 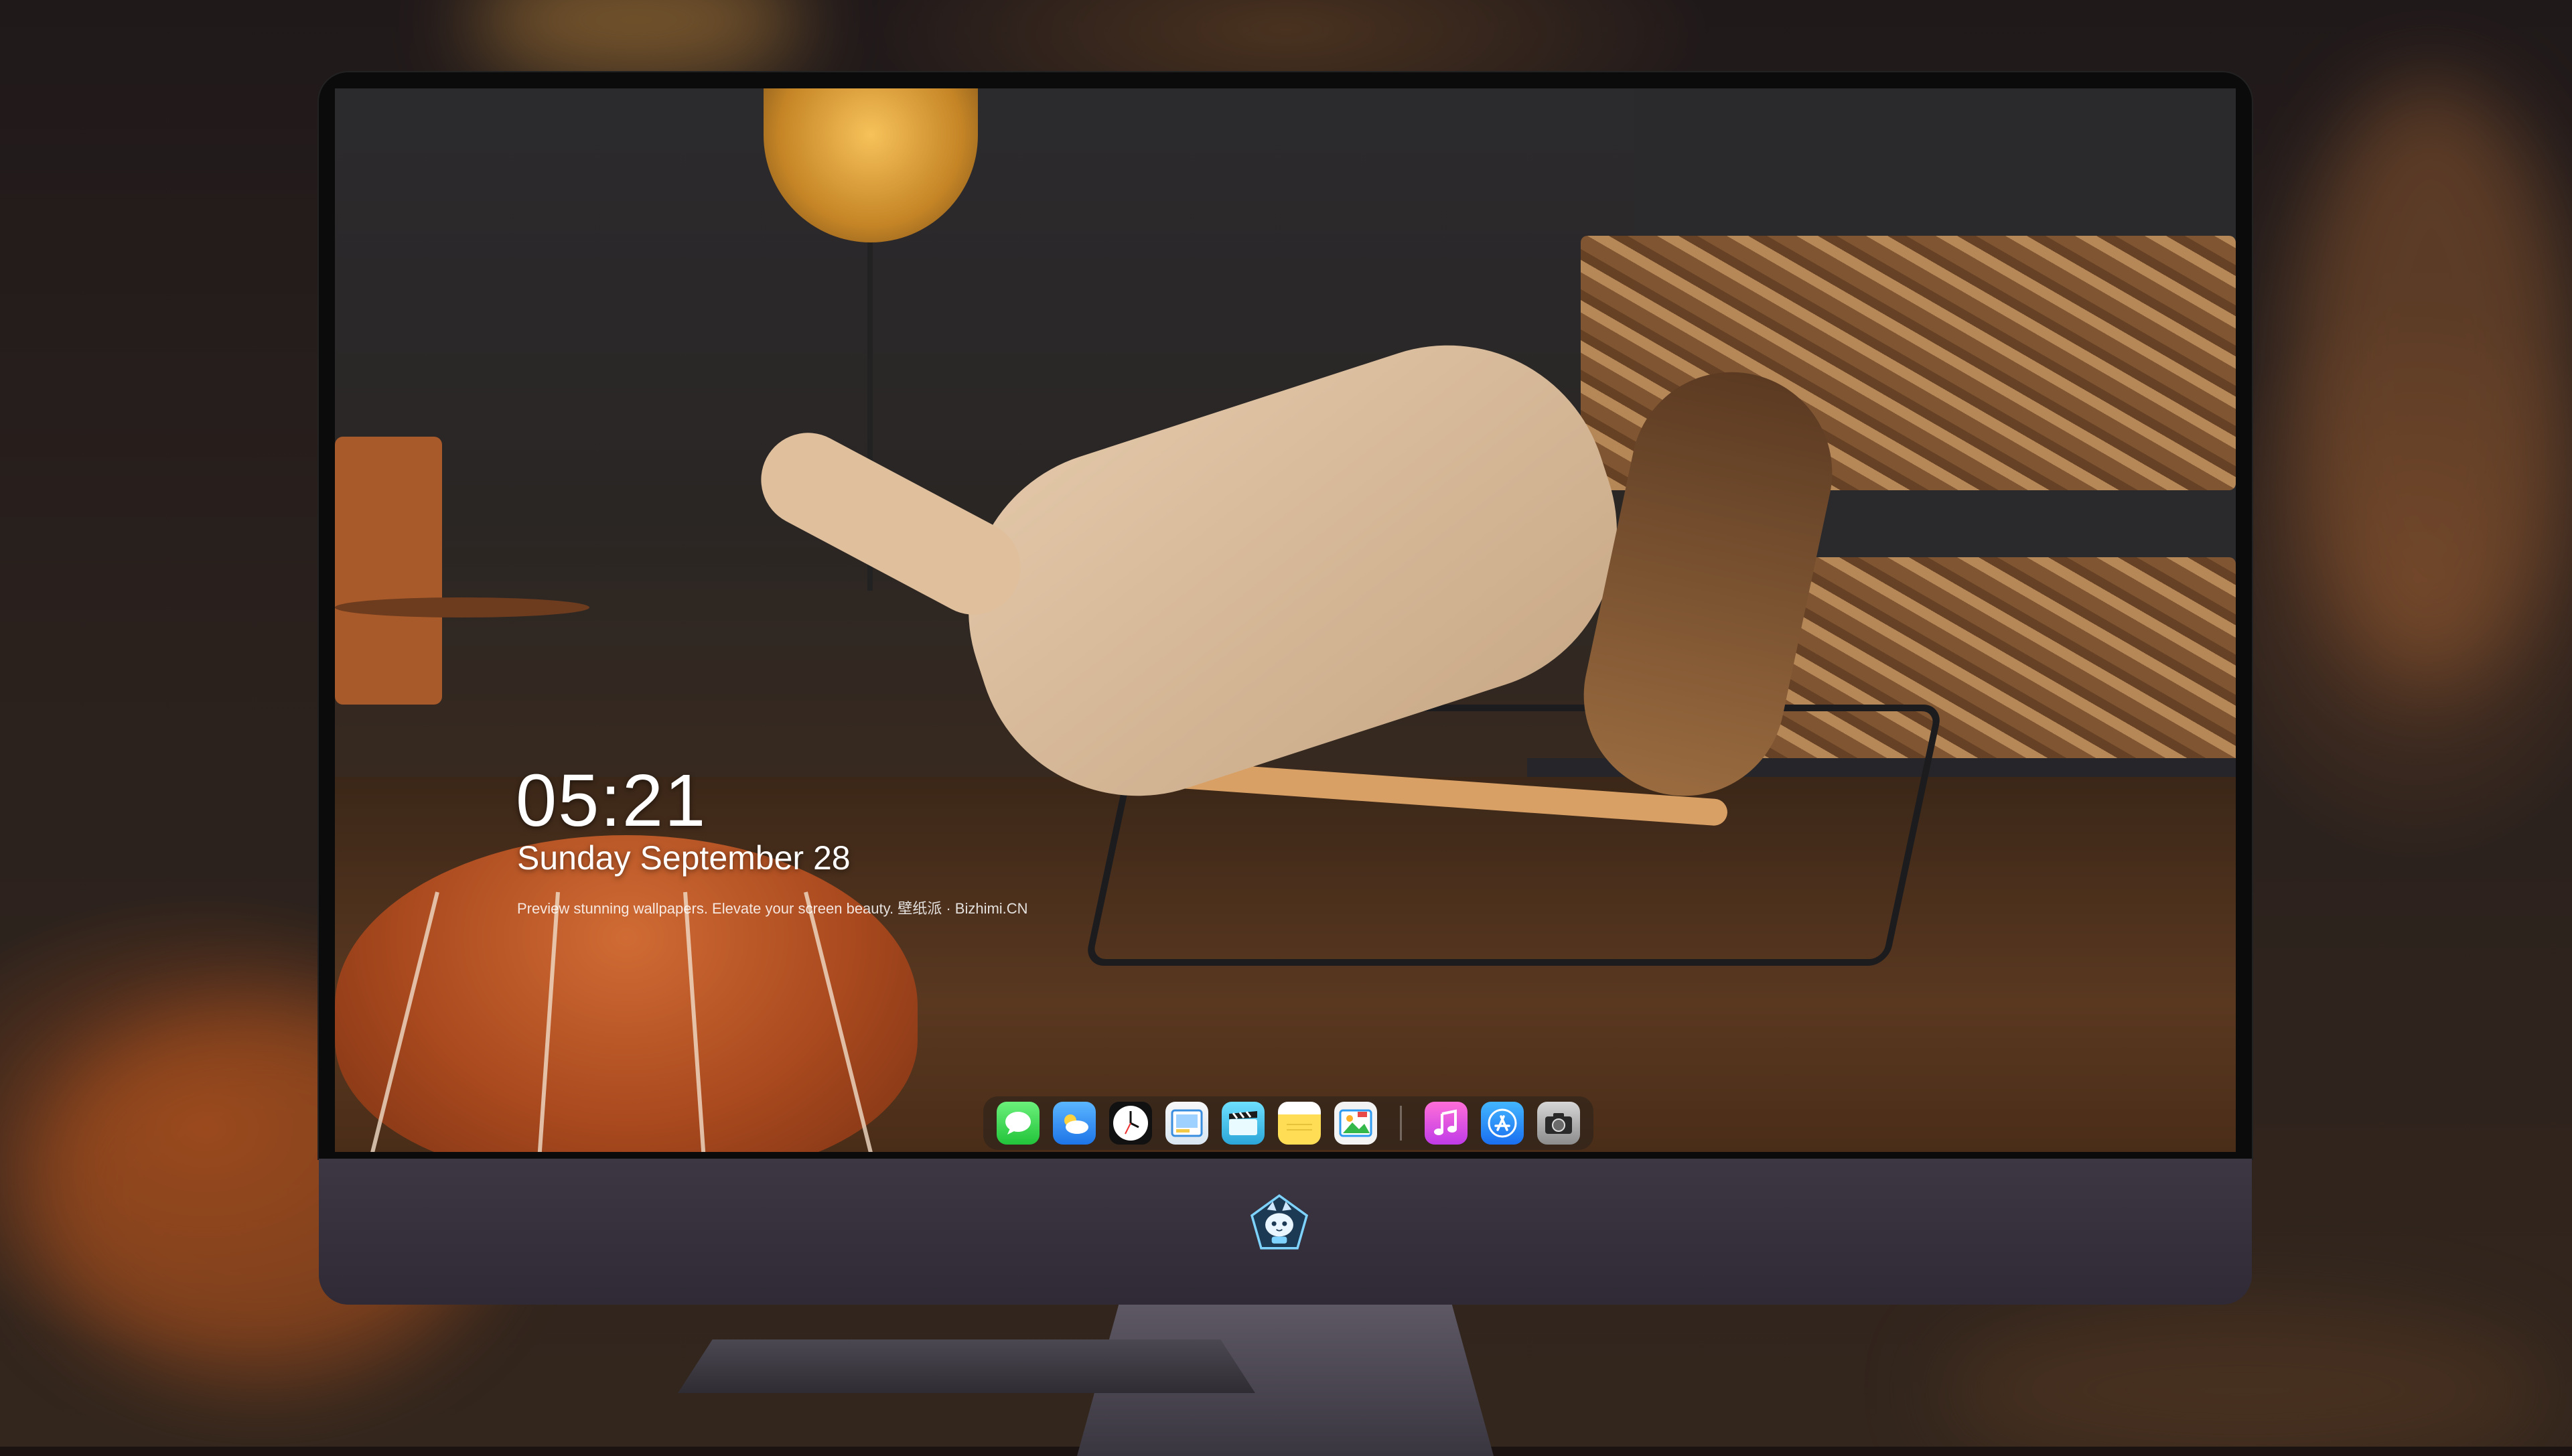 What do you see at coordinates (1243, 1123) in the screenshot?
I see `clapperboard-icon` at bounding box center [1243, 1123].